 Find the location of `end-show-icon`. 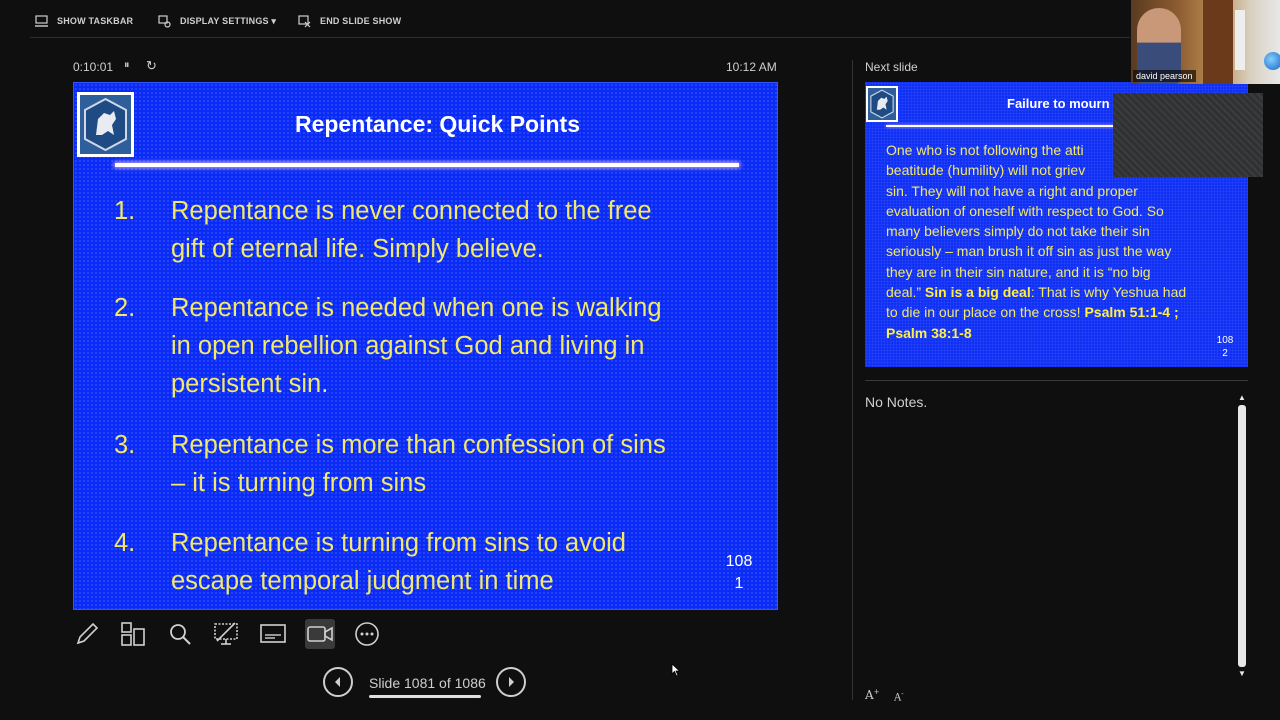

end-show-icon is located at coordinates (304, 20).